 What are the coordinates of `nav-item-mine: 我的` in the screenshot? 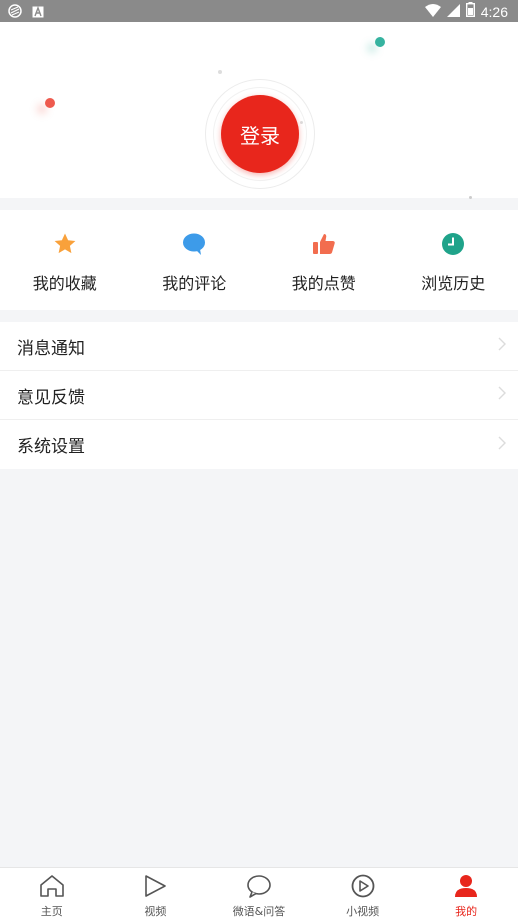 It's located at (466, 894).